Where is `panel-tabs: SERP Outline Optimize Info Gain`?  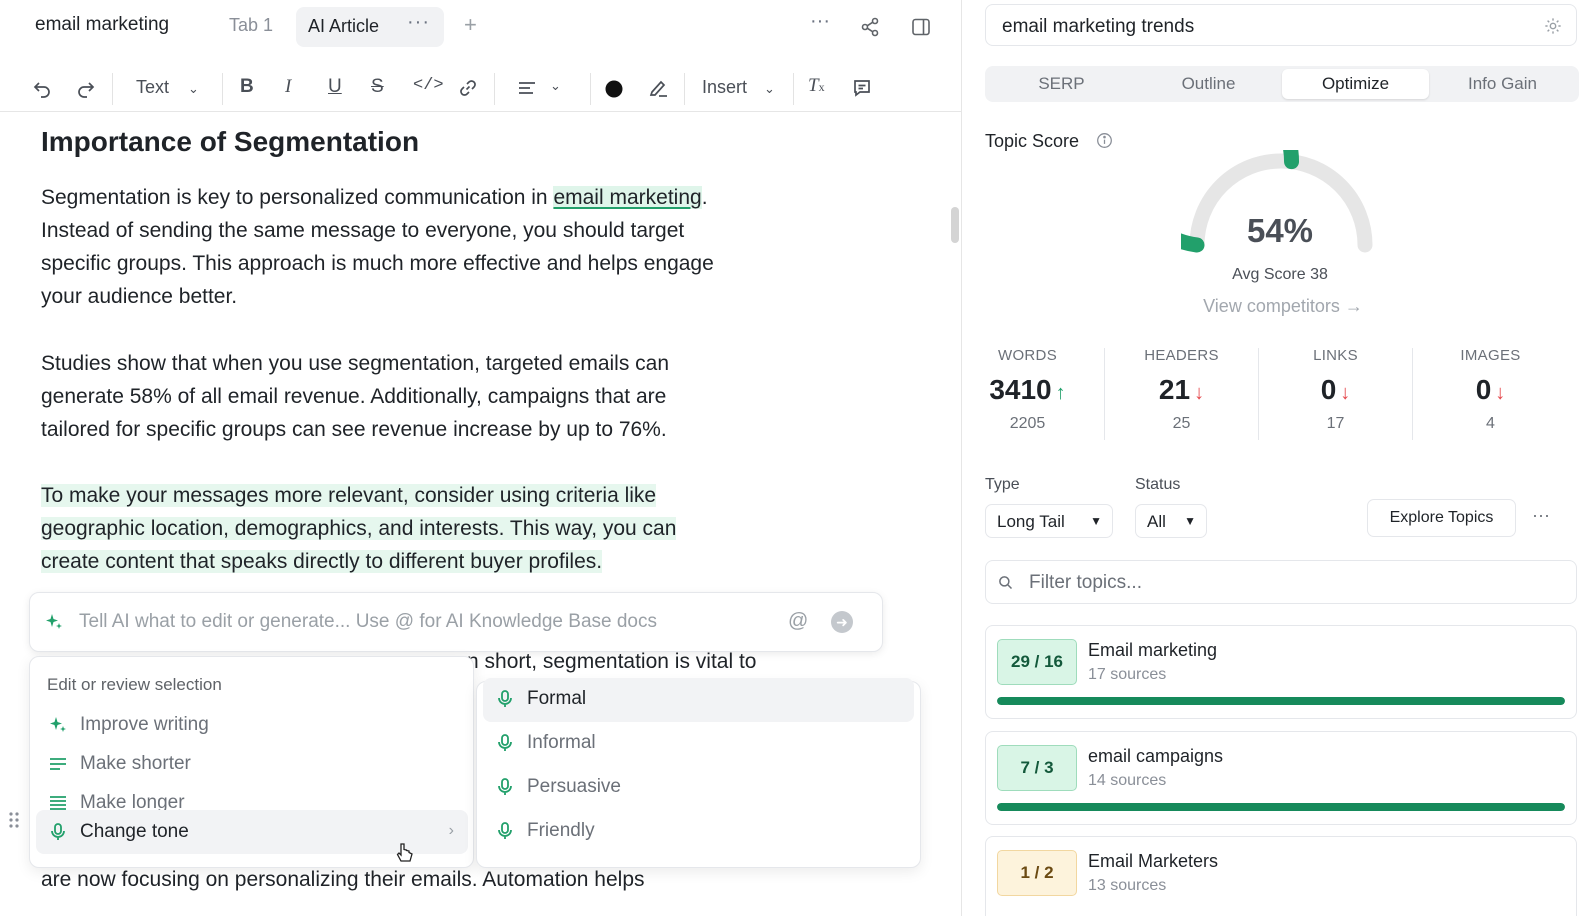
panel-tabs: SERP Outline Optimize Info Gain is located at coordinates (1282, 84).